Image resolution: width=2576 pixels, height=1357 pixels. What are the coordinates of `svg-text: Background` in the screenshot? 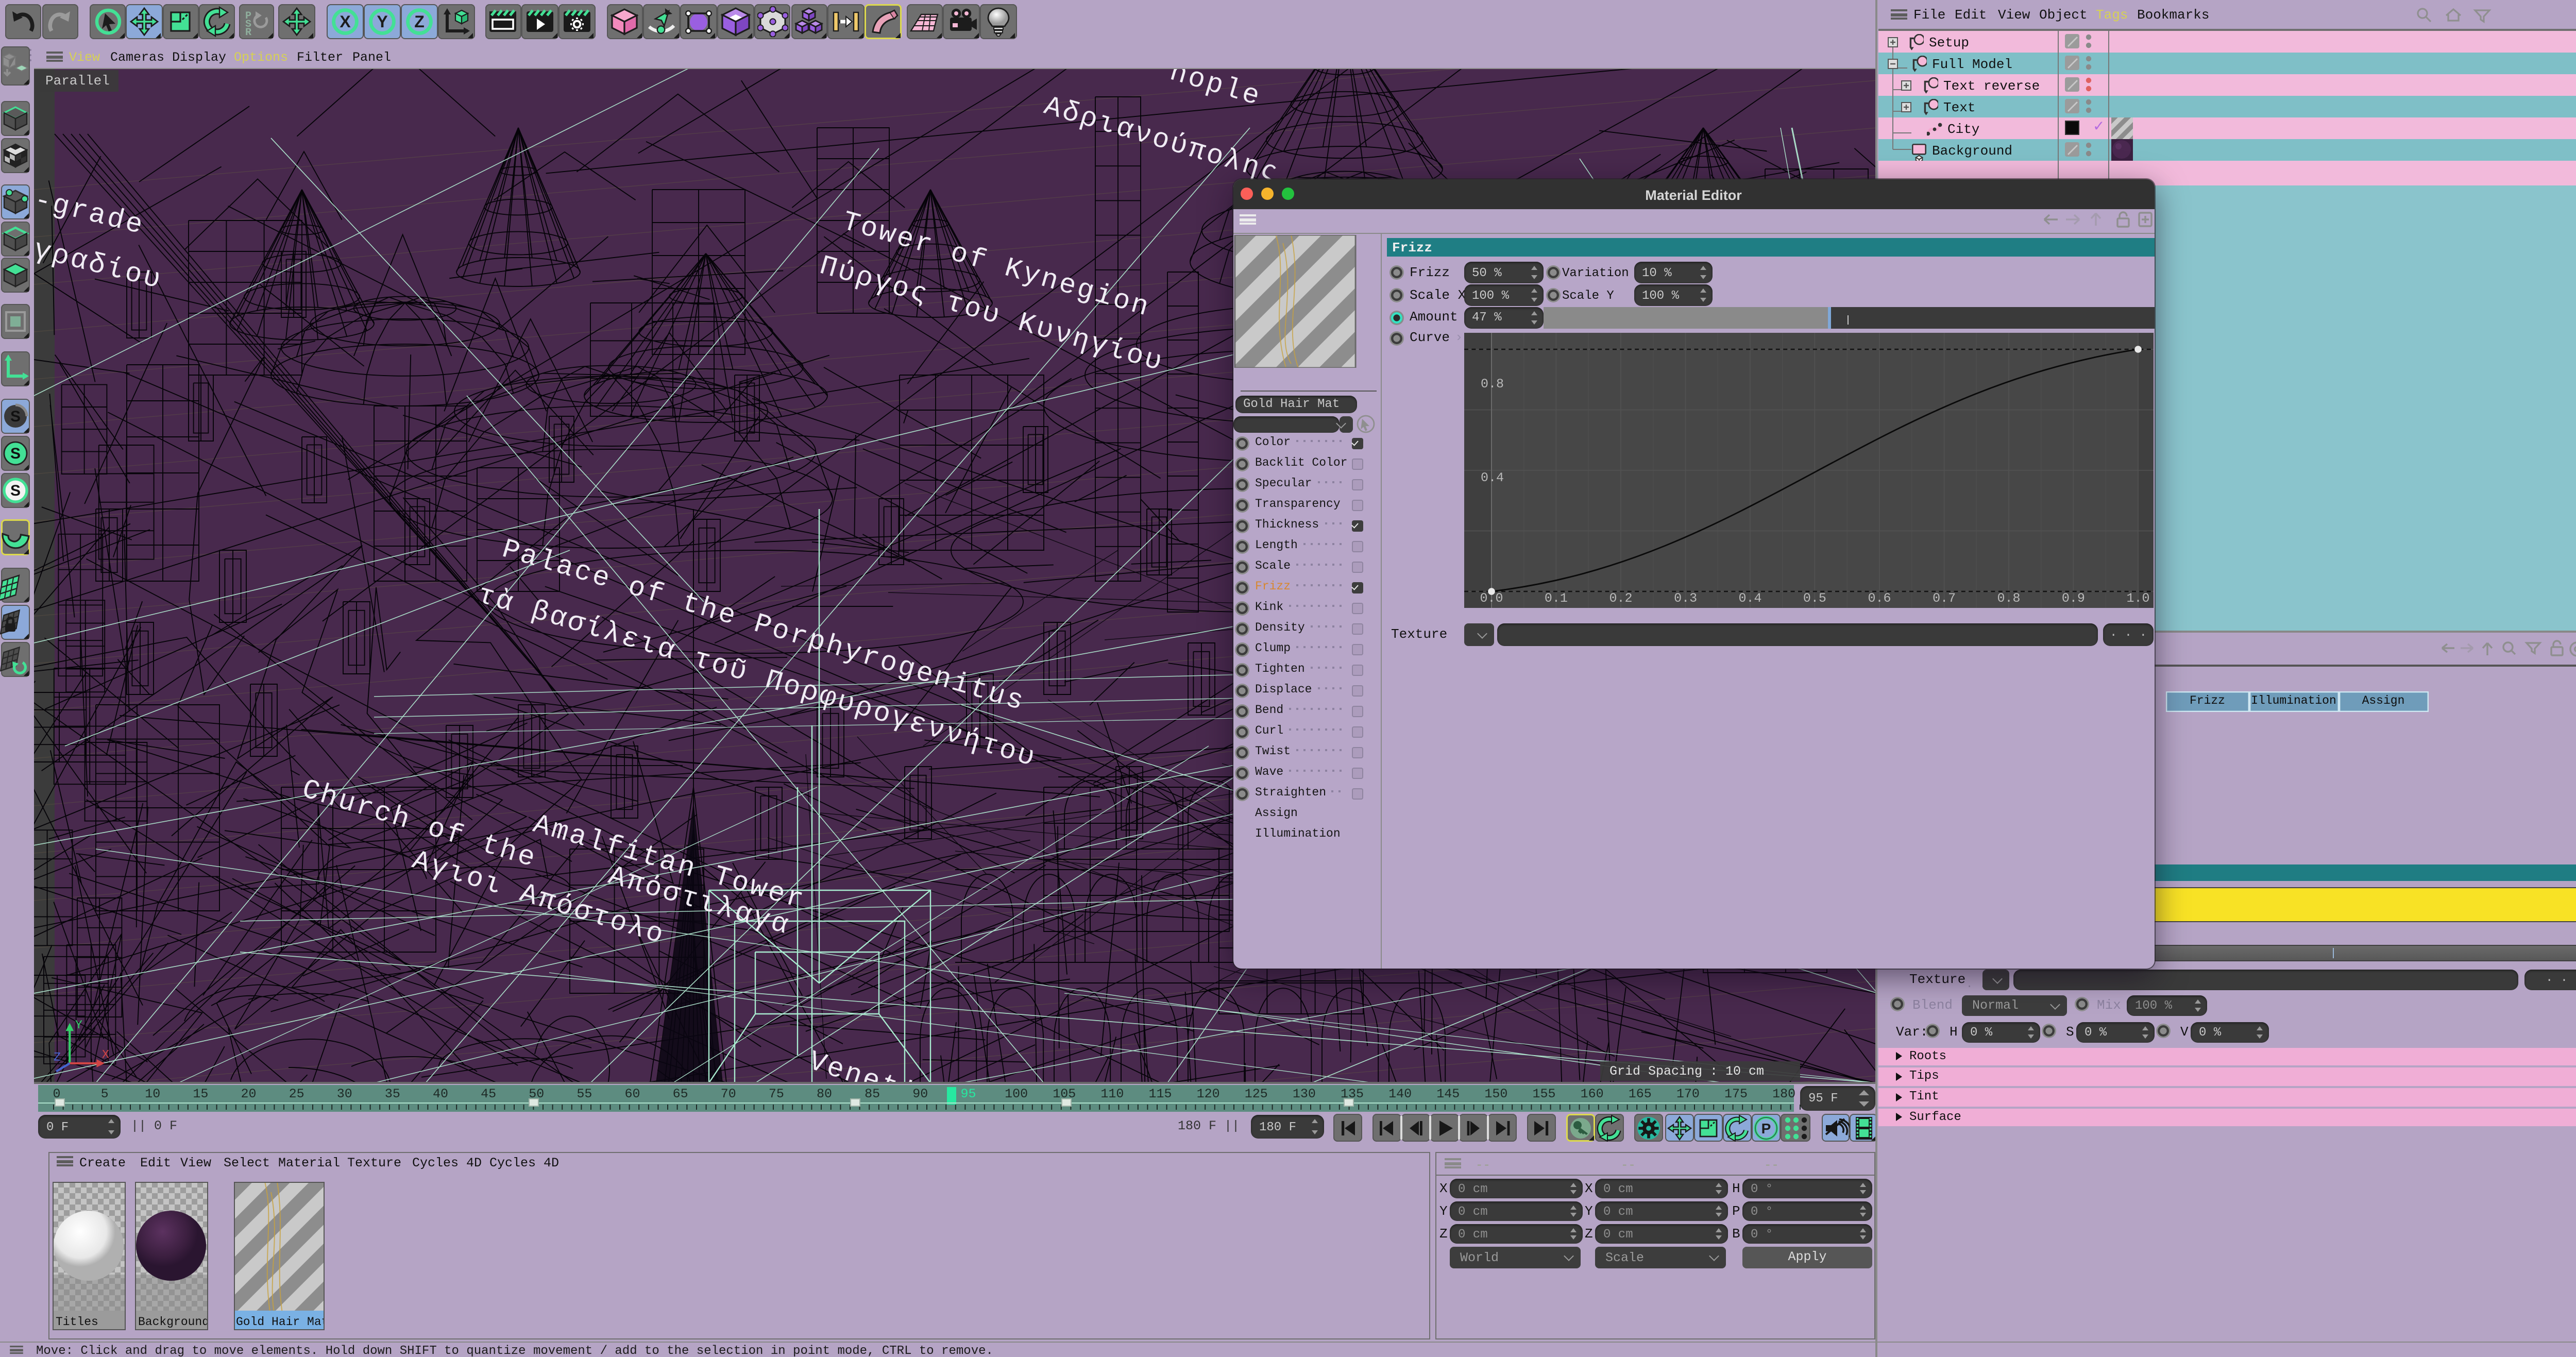 It's located at (173, 1322).